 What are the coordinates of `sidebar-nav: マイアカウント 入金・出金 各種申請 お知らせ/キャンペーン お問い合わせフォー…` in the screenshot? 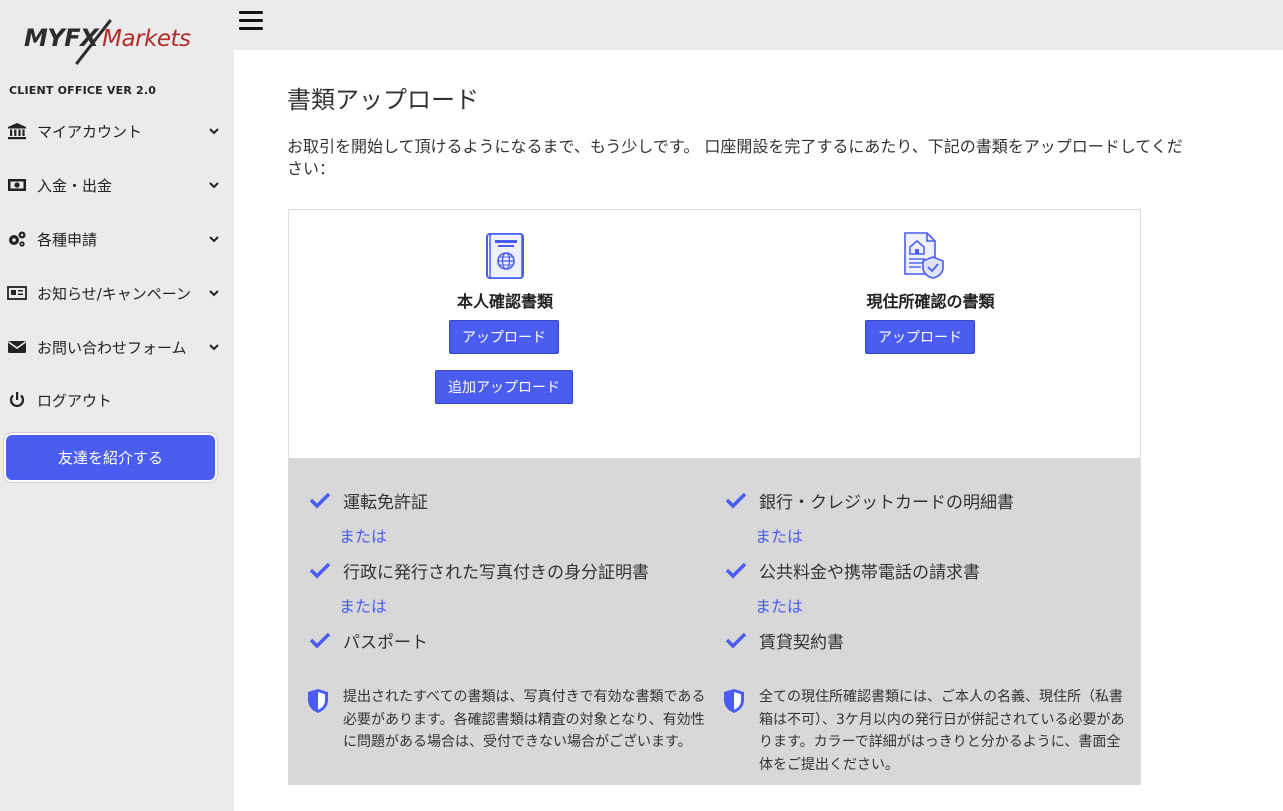 It's located at (117, 265).